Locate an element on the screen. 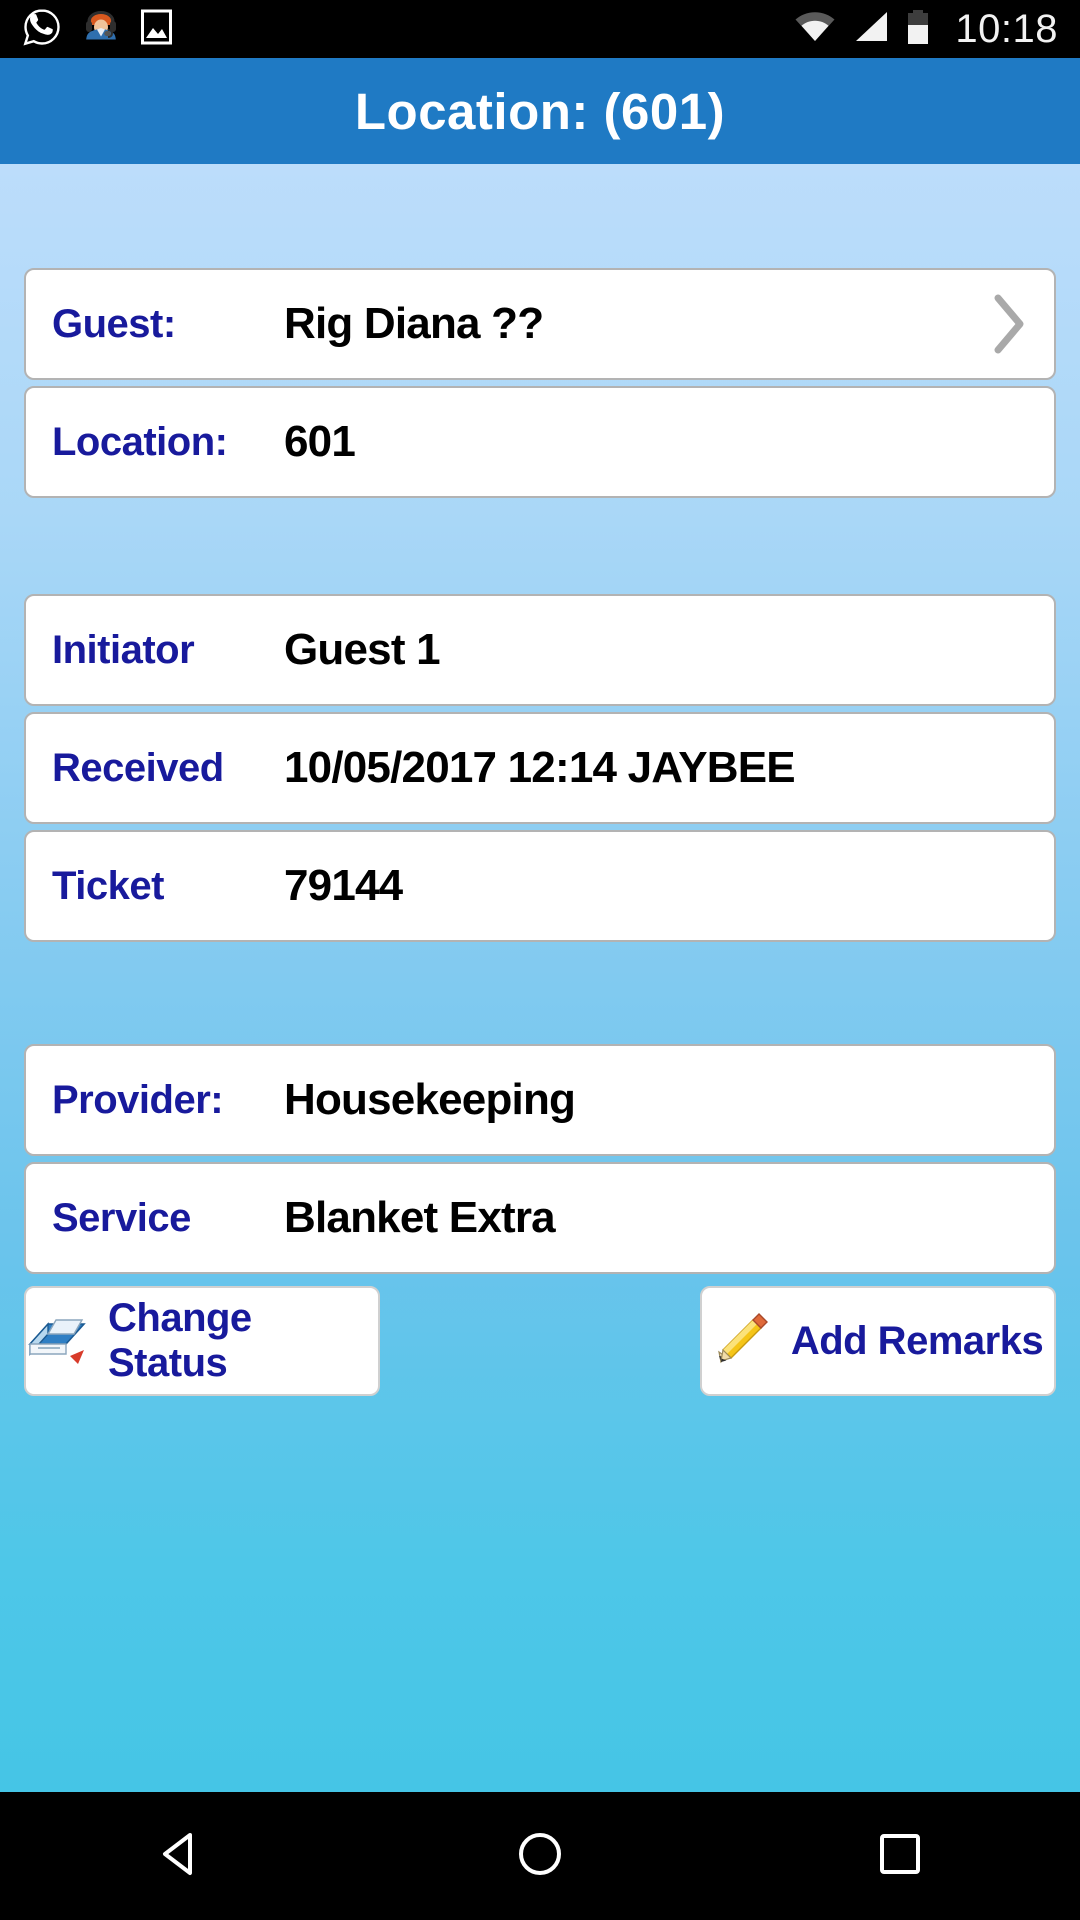 The width and height of the screenshot is (1080, 1920). add-remarks-button: Add Remarks is located at coordinates (878, 1341).